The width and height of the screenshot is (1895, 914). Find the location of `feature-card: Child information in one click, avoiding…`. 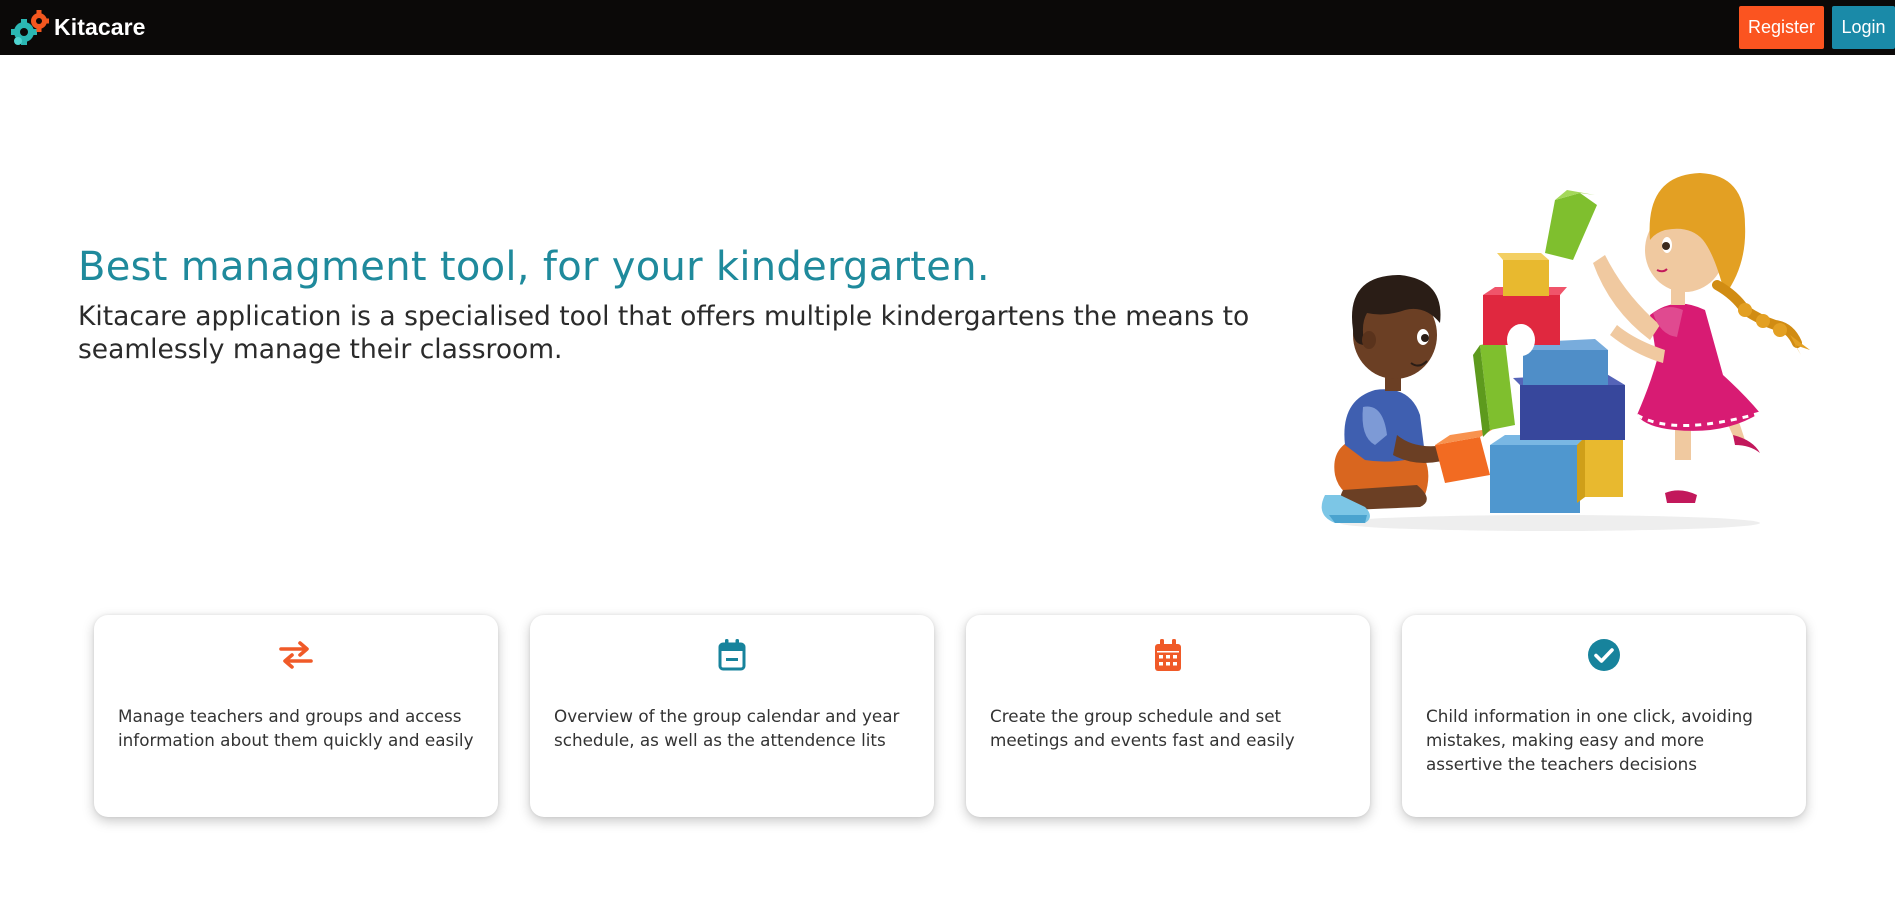

feature-card: Child information in one click, avoiding… is located at coordinates (1604, 716).